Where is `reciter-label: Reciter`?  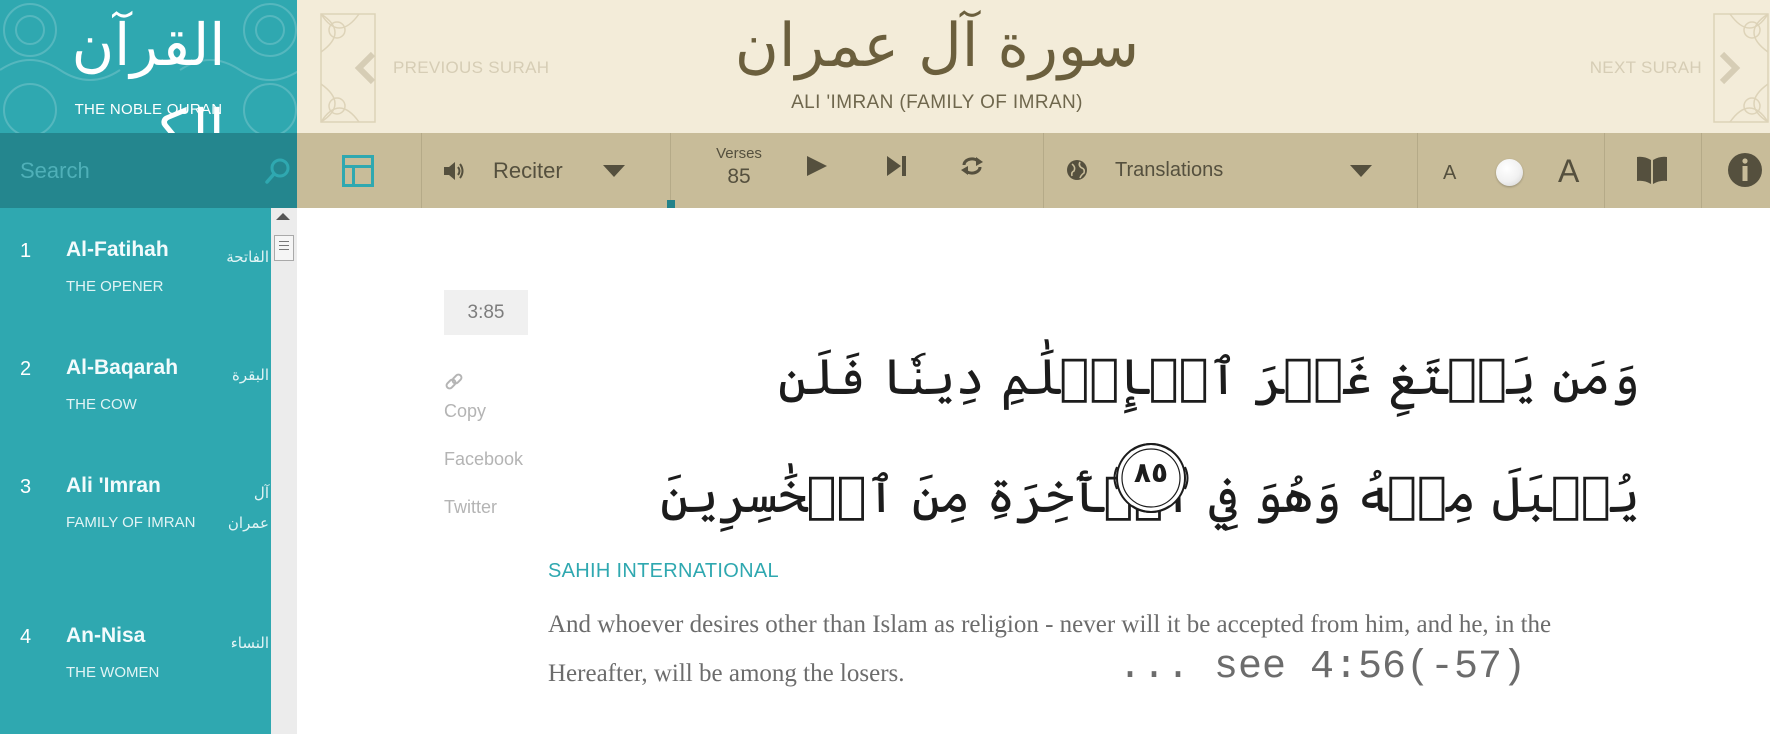
reciter-label: Reciter is located at coordinates (528, 171).